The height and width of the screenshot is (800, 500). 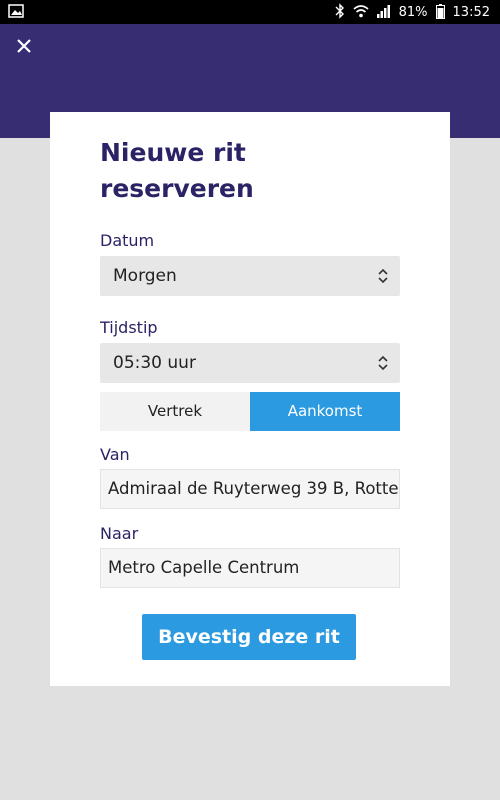 What do you see at coordinates (154, 363) in the screenshot?
I see `time-value: 05:30 uur` at bounding box center [154, 363].